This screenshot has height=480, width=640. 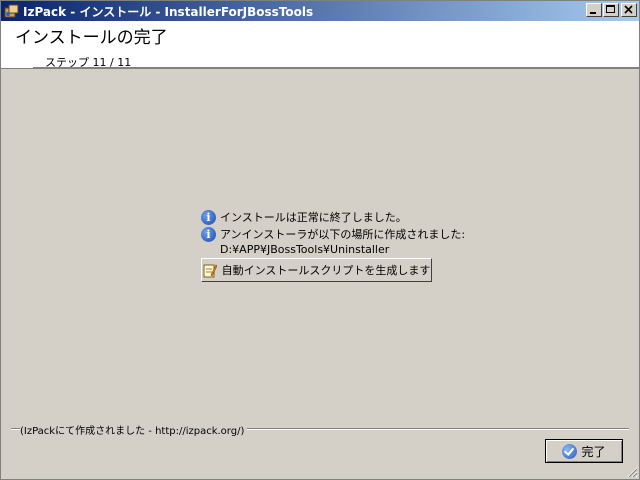 I want to click on uninstaller-path: D:¥APP¥JBossTools¥Uninstaller, so click(x=305, y=249).